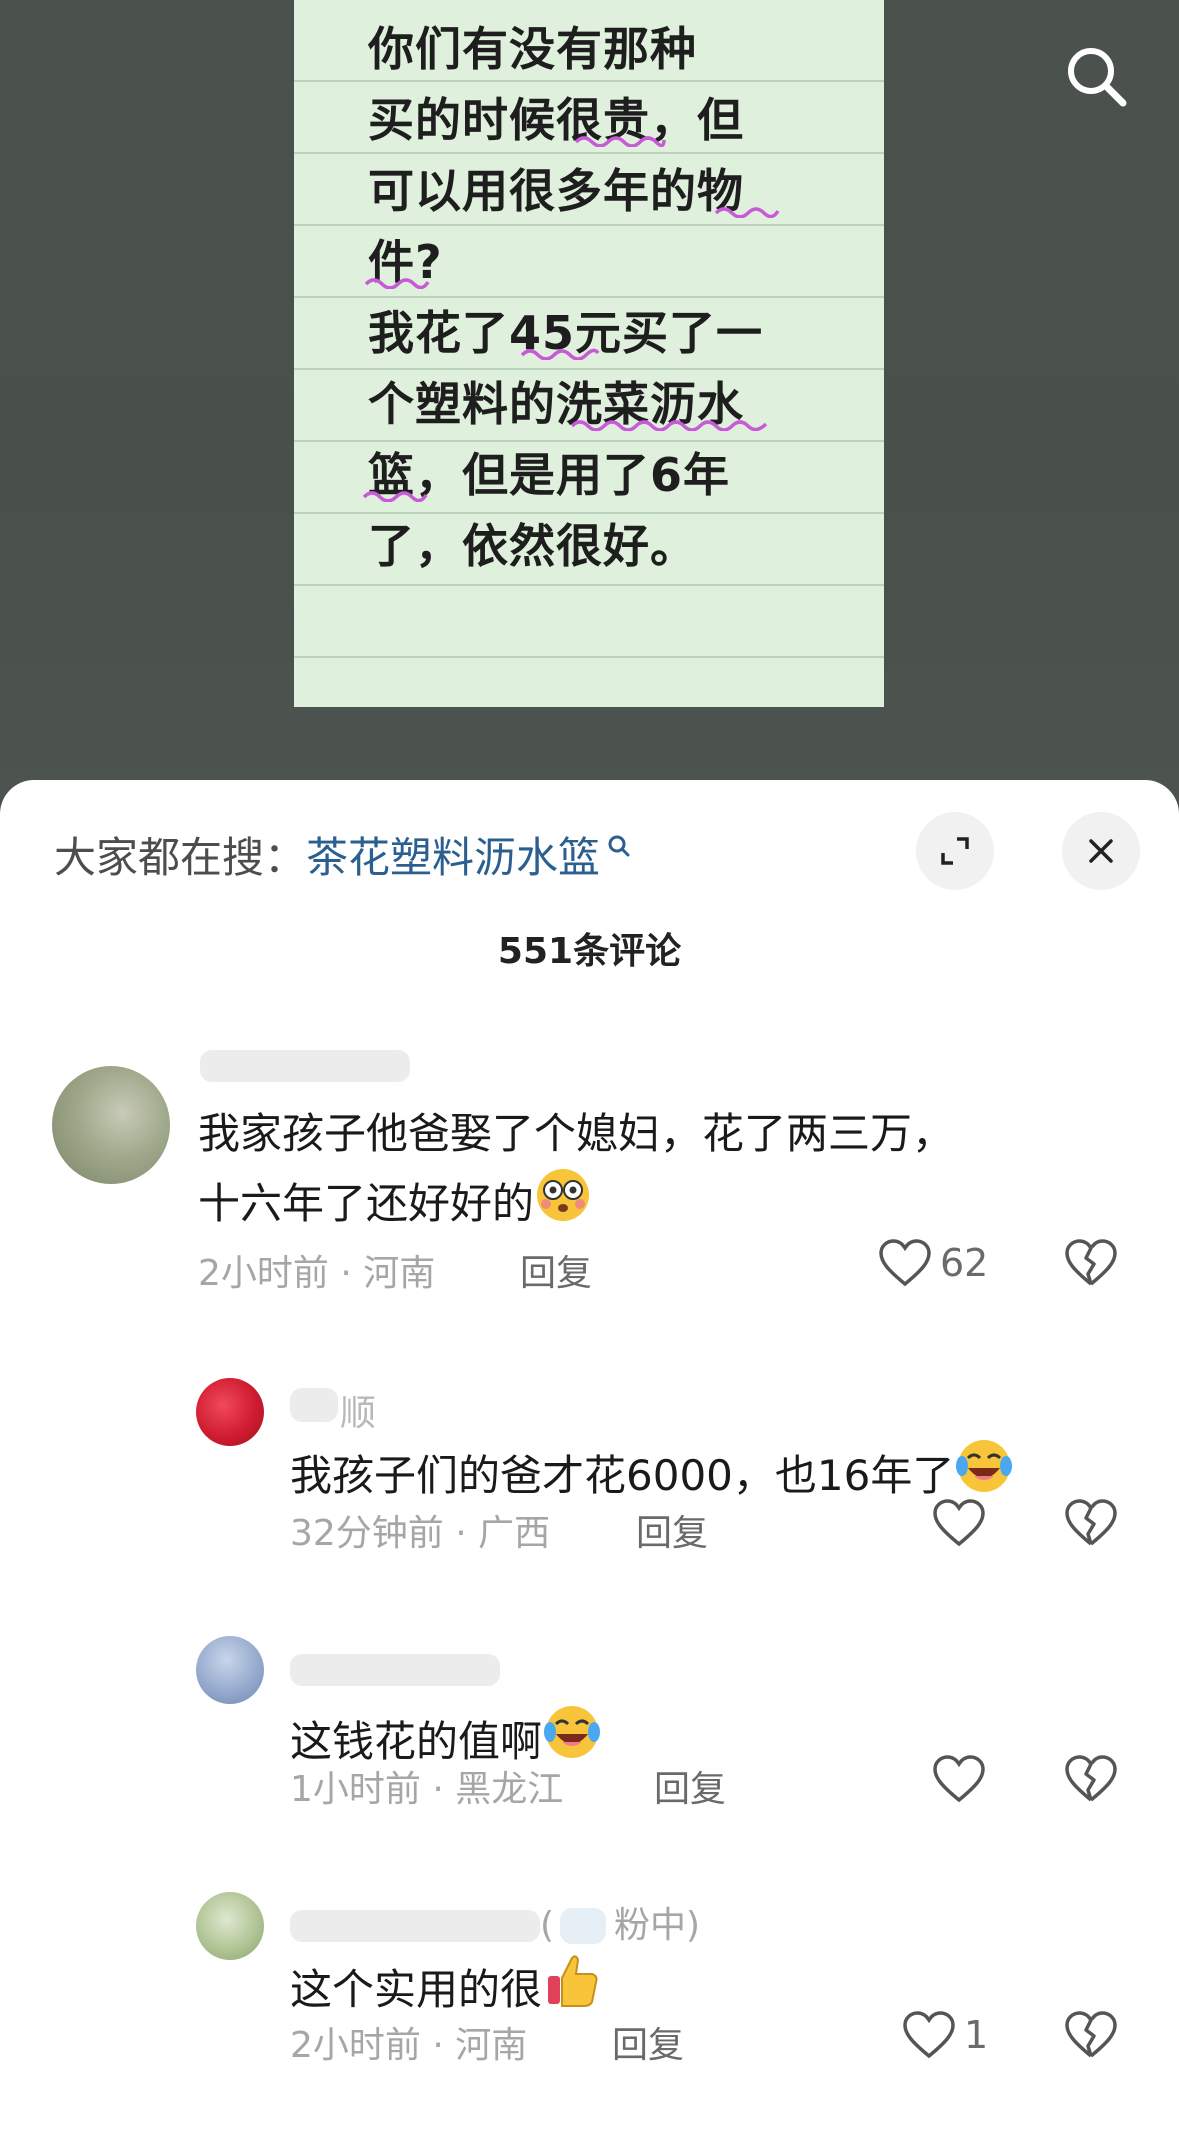 This screenshot has width=1179, height=2152. I want to click on like-button: 1, so click(945, 2035).